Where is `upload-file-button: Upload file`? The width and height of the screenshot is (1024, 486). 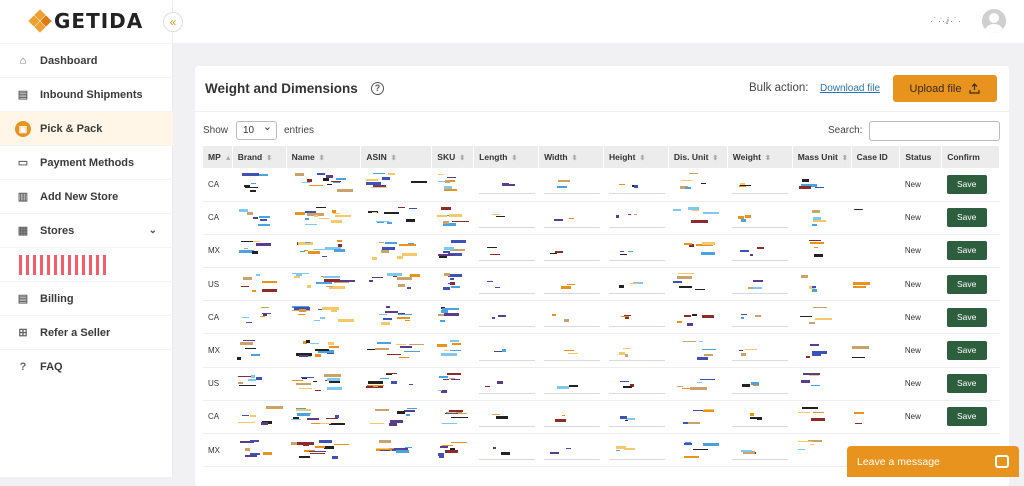 upload-file-button: Upload file is located at coordinates (945, 88).